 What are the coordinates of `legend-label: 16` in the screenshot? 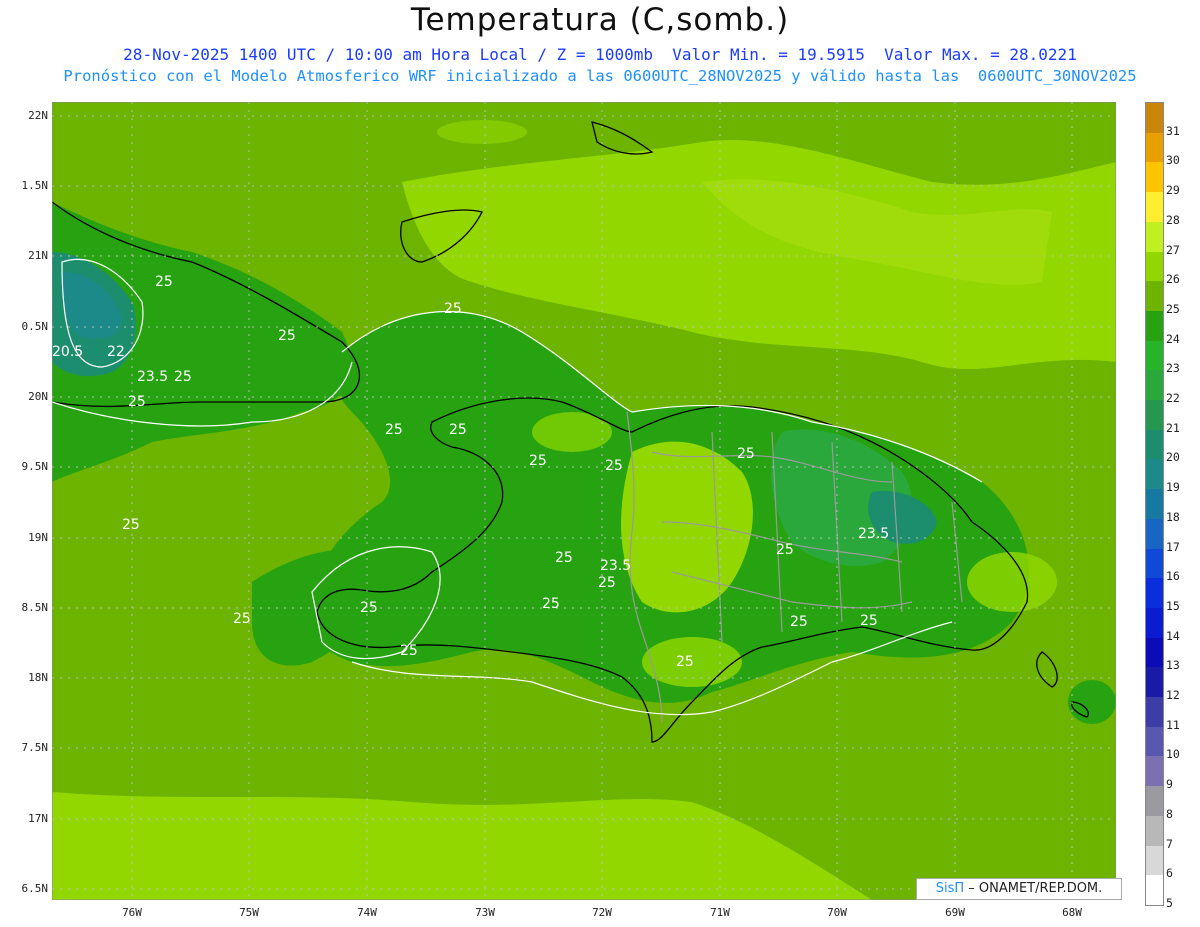 It's located at (1173, 576).